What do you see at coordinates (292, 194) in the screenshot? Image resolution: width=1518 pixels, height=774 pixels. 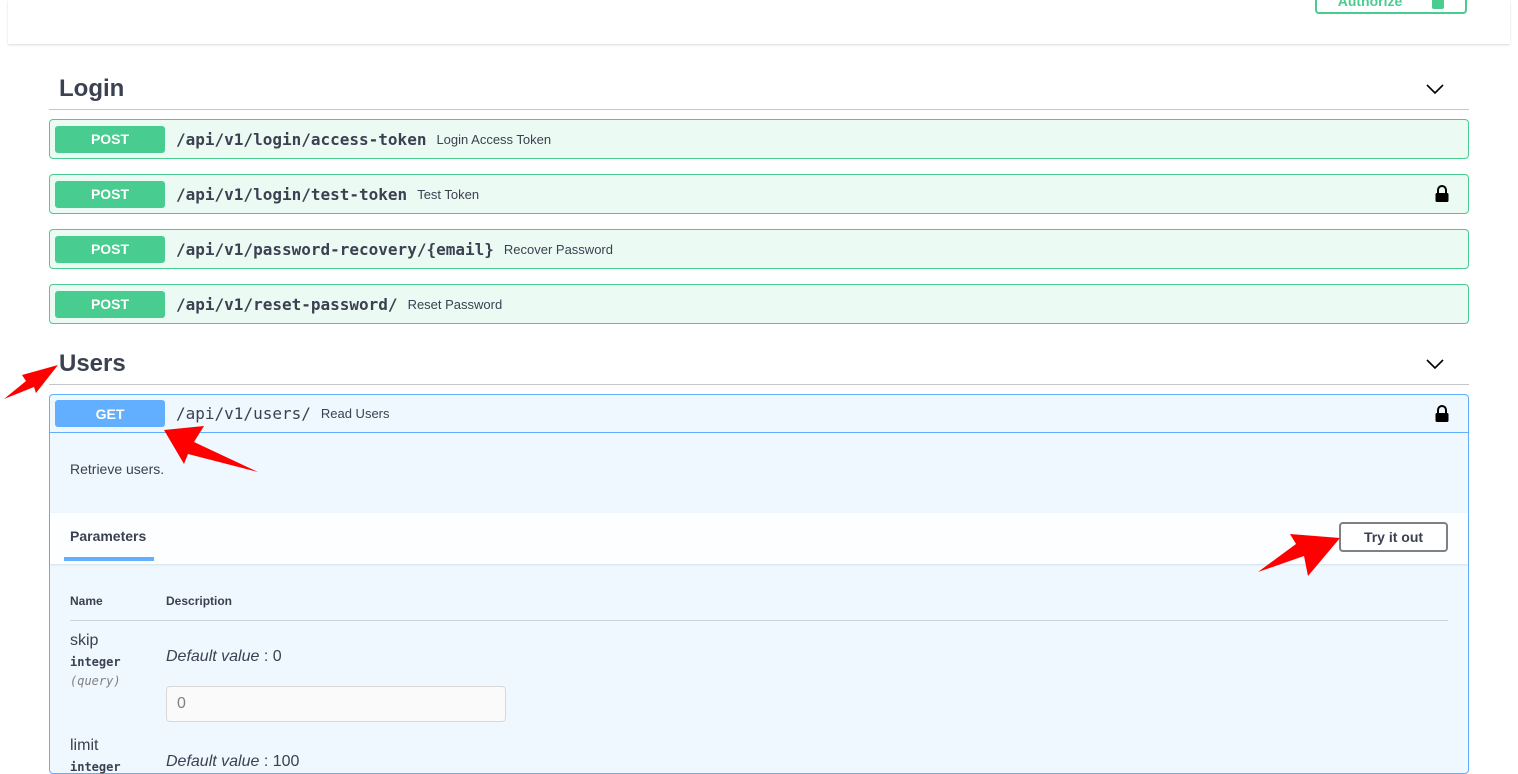 I see `endpoint-path: /api/v1/login/test-token` at bounding box center [292, 194].